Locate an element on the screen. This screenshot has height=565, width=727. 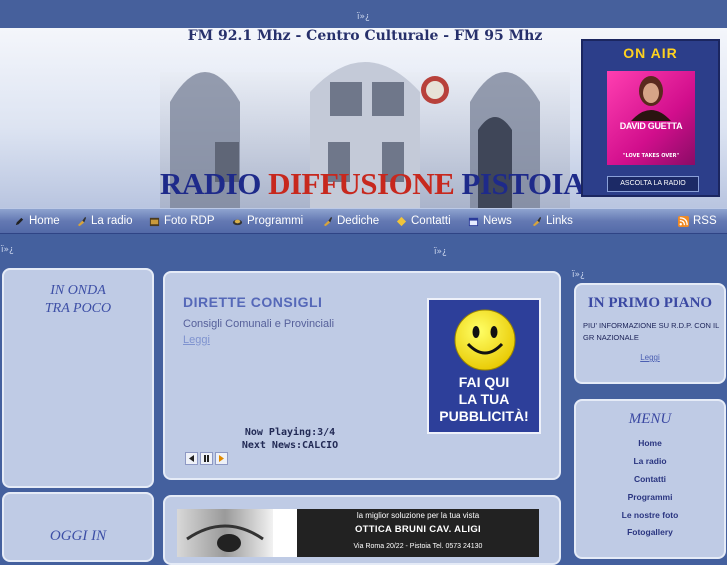
menu-item-foto: Le nostre foto is located at coordinates (650, 515).